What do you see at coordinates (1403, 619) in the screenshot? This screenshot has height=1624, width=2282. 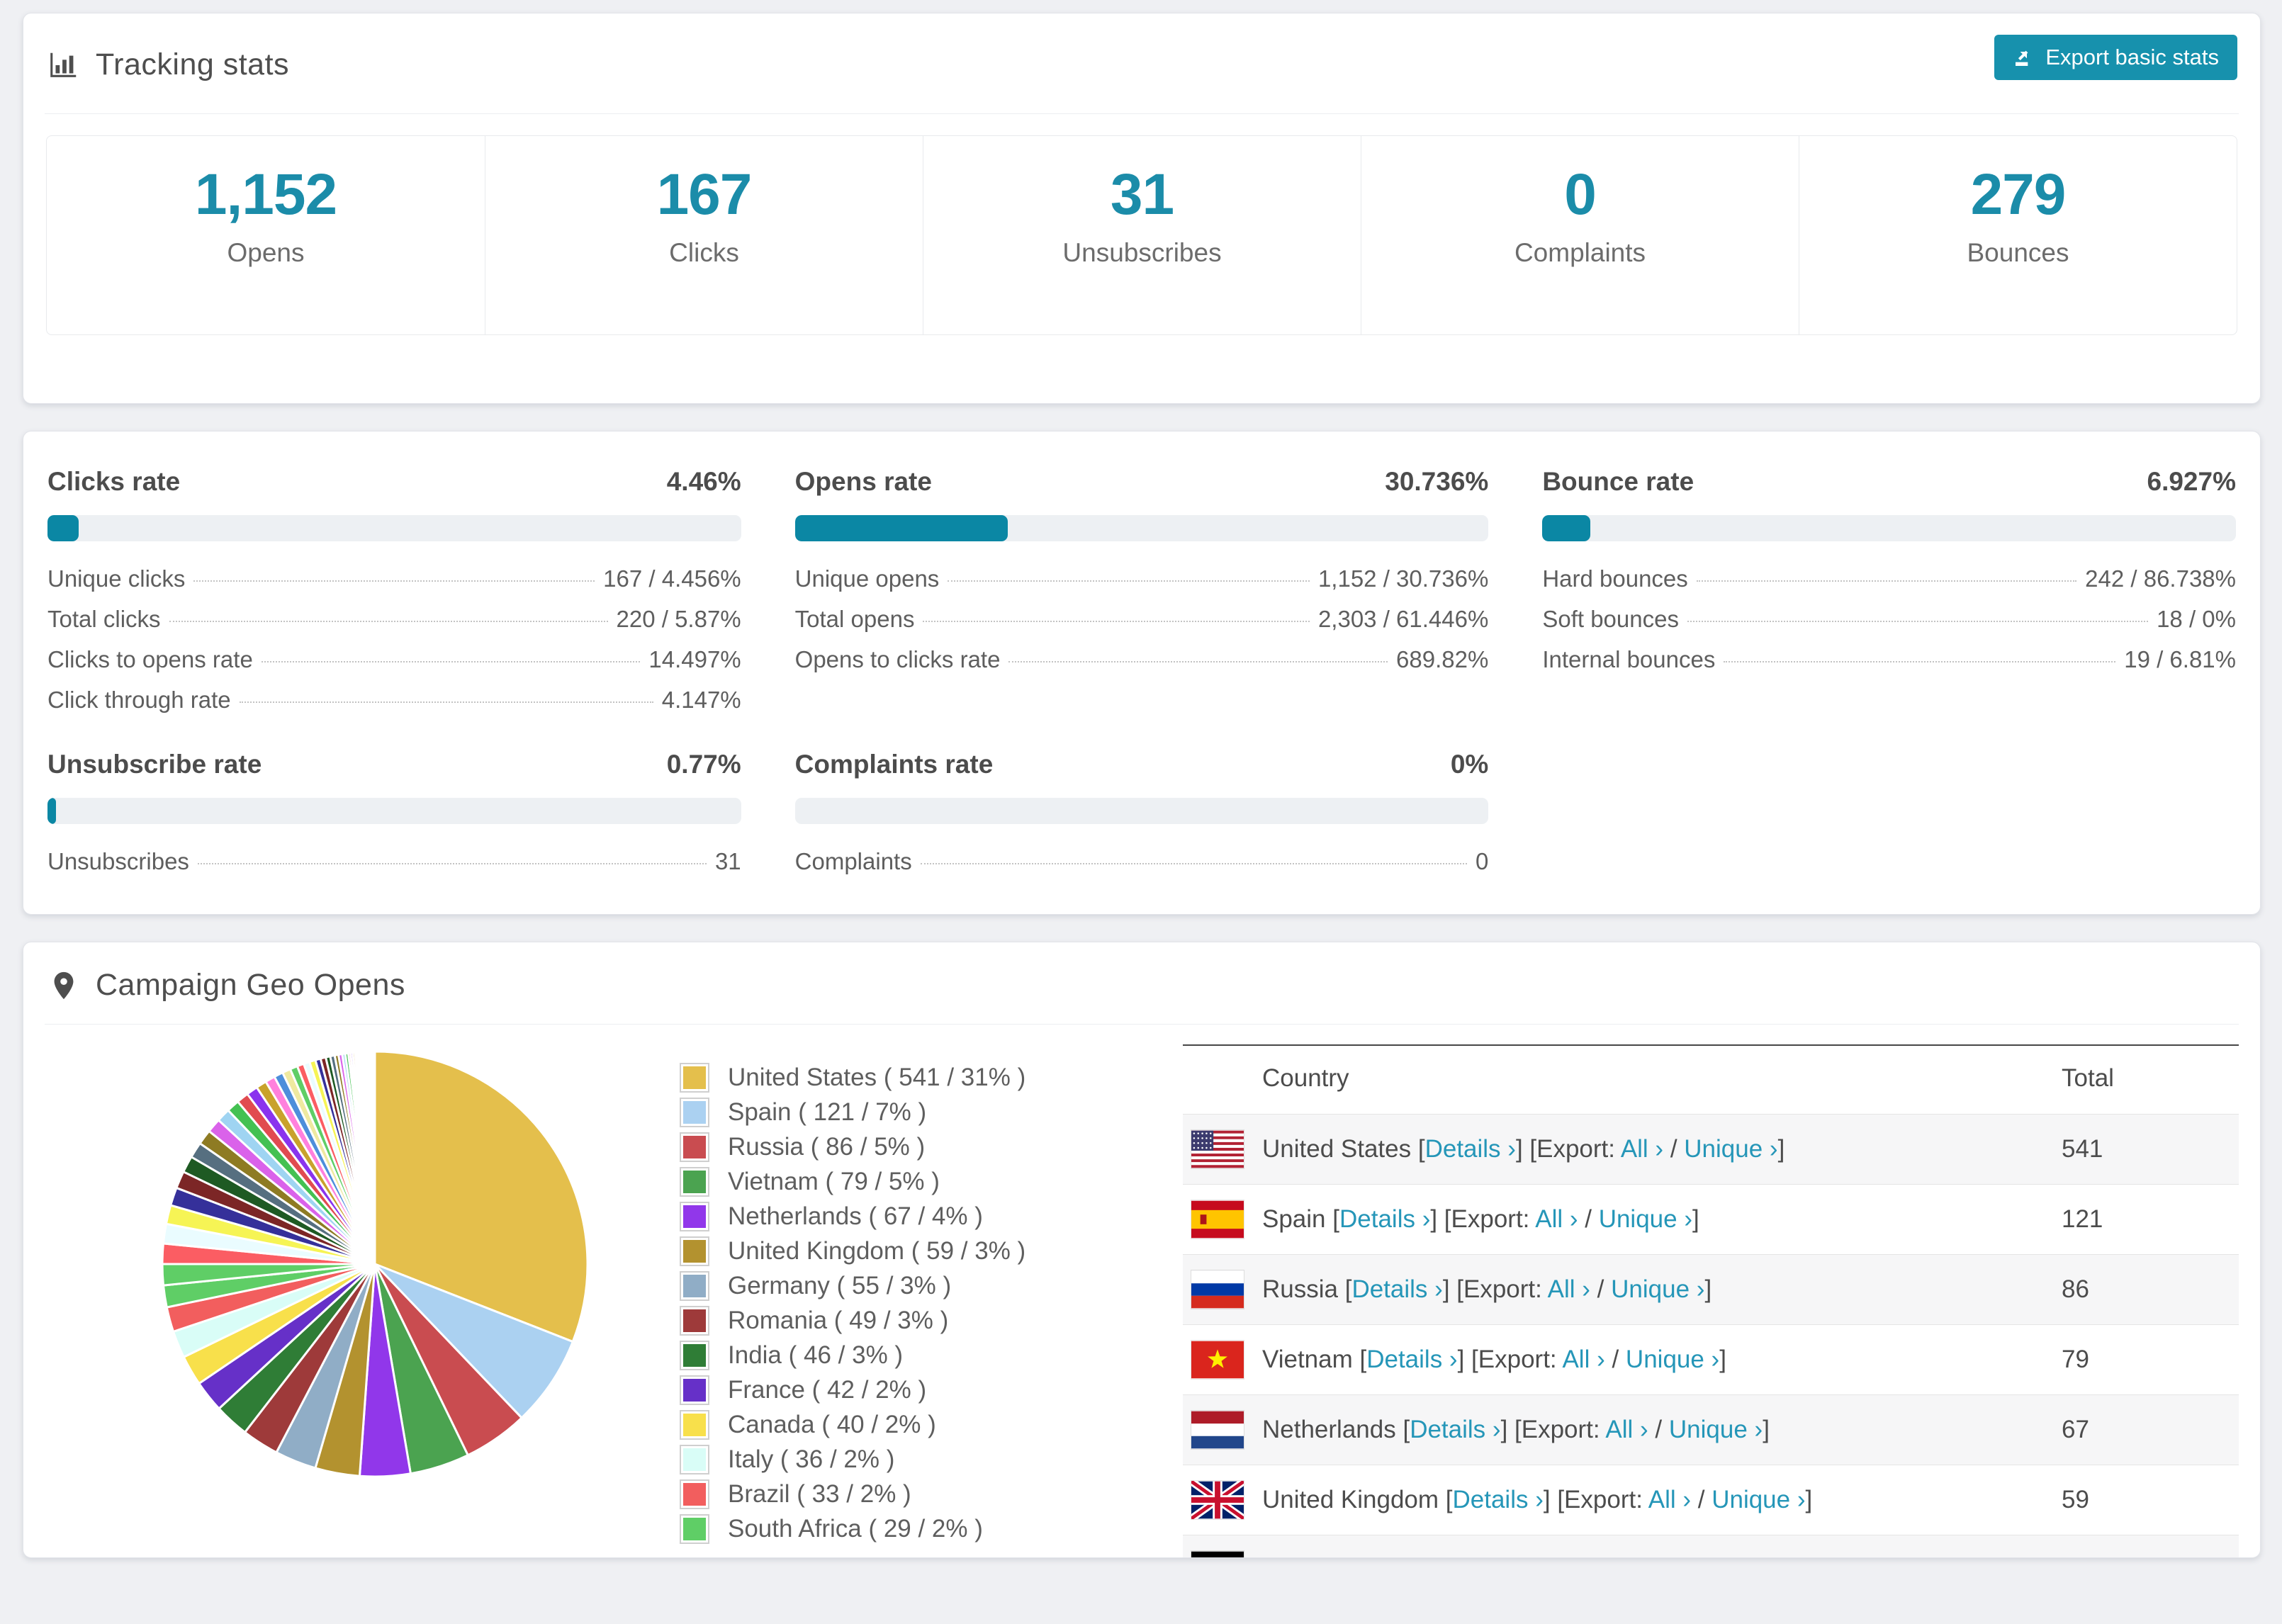 I see `rate-row-value: 2,303 / 61.446%` at bounding box center [1403, 619].